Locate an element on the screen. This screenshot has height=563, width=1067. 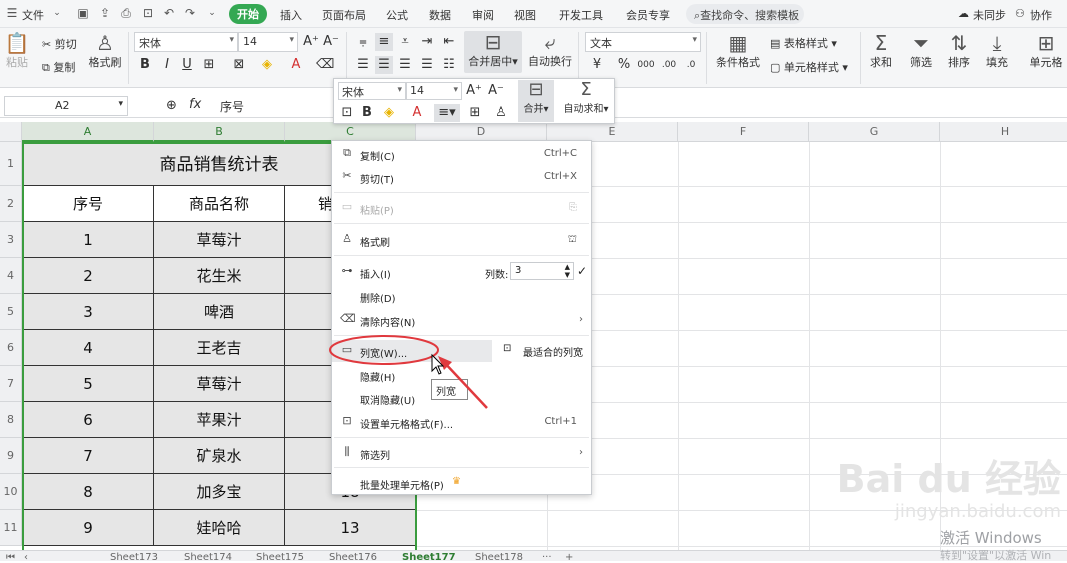
annotation-overlay is located at coordinates (408, 372).